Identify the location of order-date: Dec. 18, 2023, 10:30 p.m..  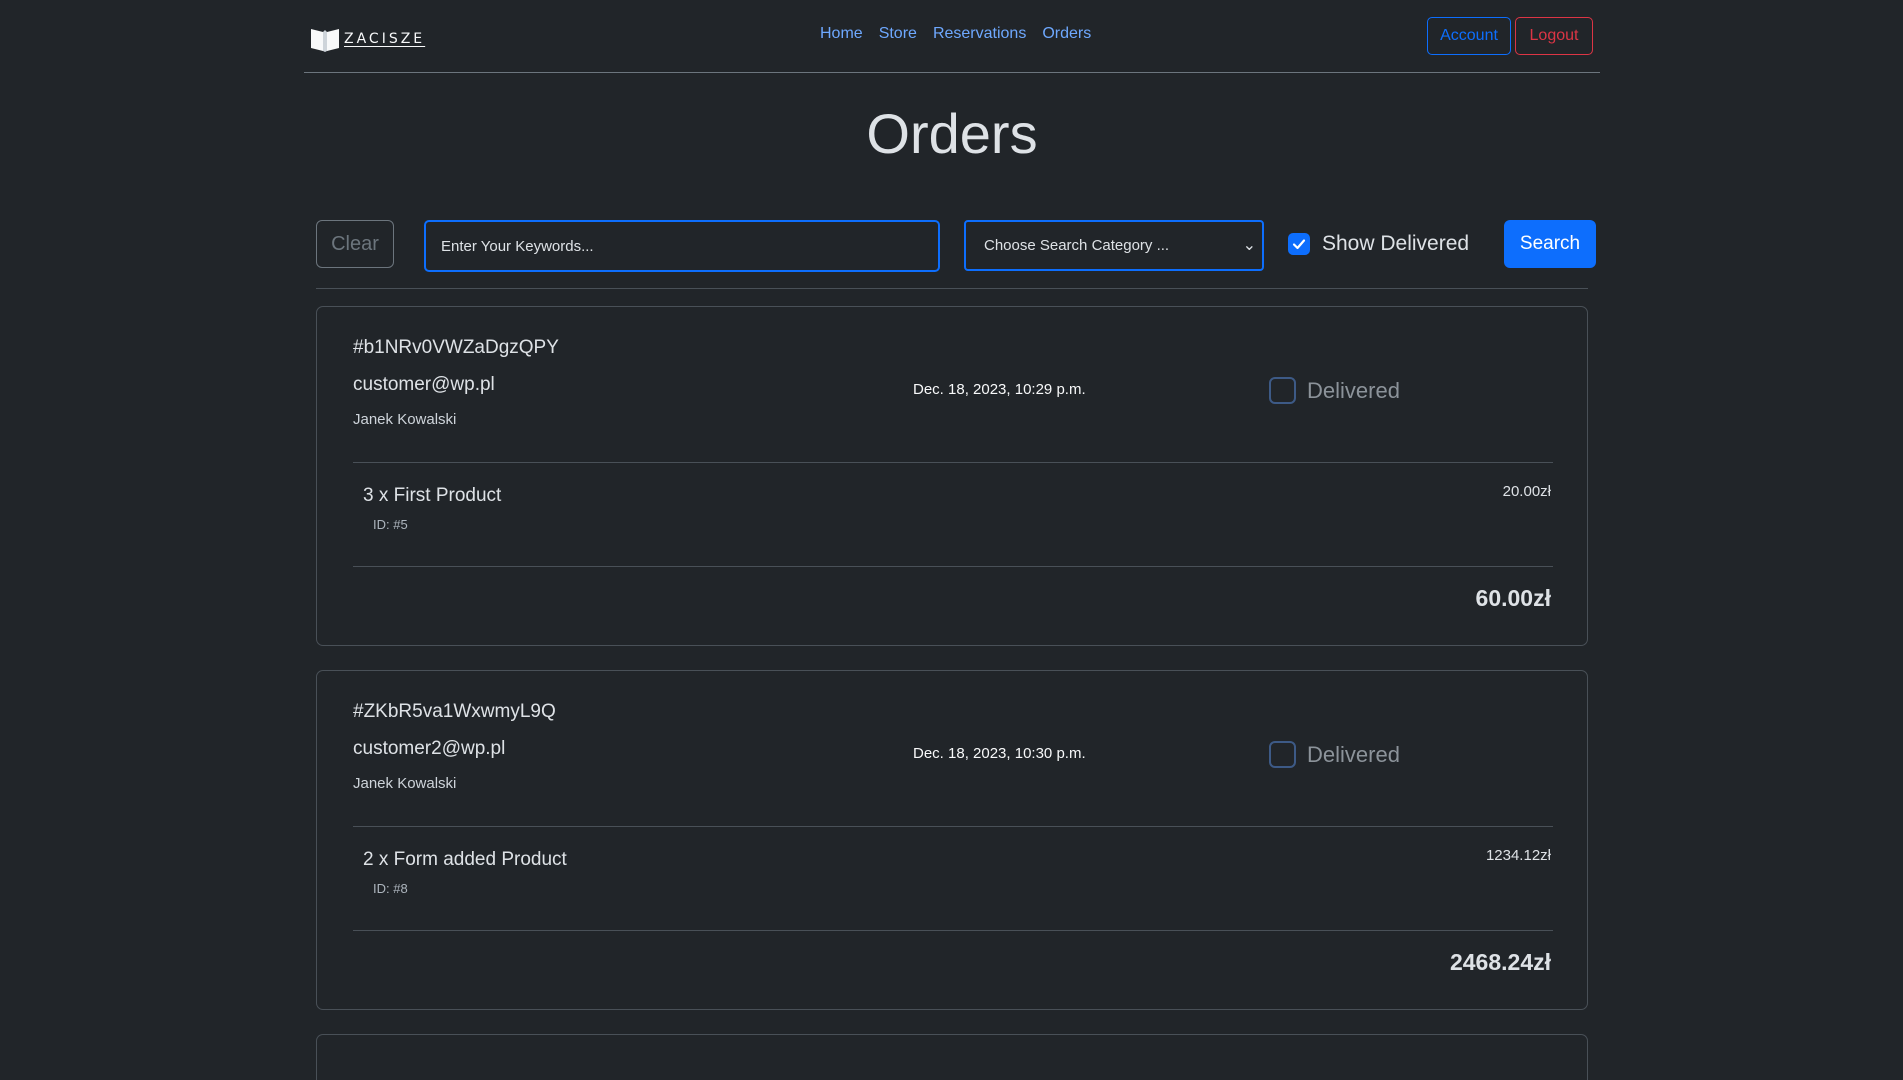
(999, 753).